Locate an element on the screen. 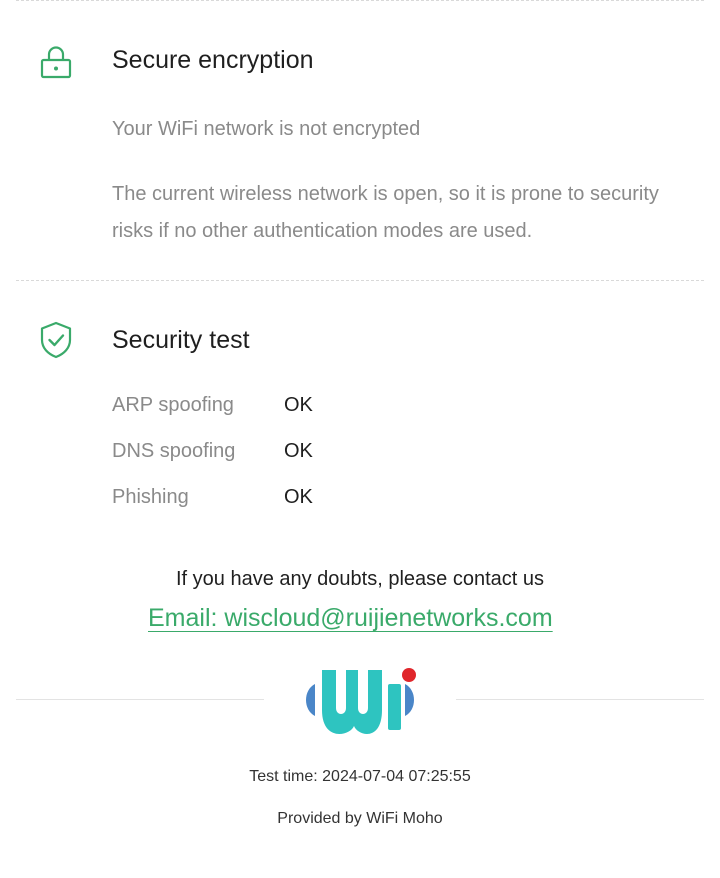 Image resolution: width=720 pixels, height=878 pixels. provided-by: Provided by WiFi Moho is located at coordinates (360, 818).